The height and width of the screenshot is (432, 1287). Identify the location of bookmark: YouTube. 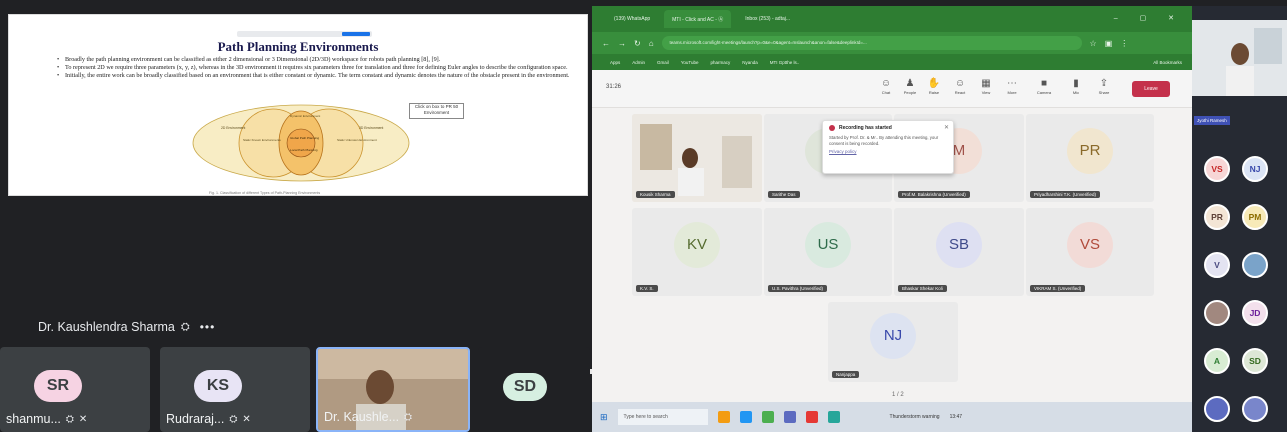
(690, 62).